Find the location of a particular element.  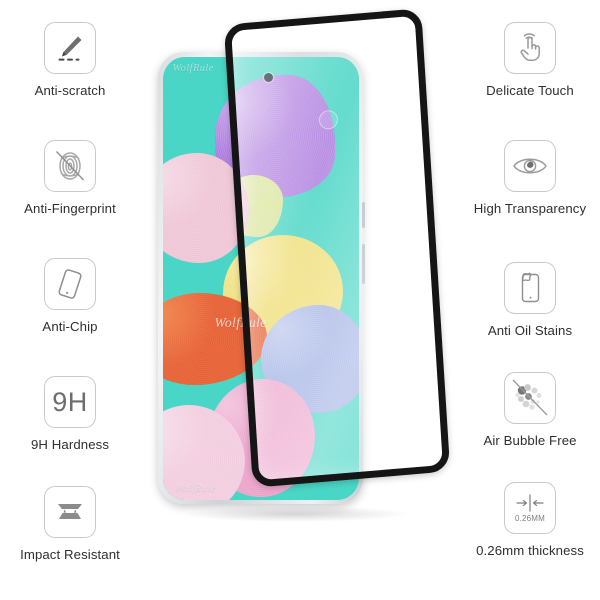

feature-impact-resistant: Impact Resistant is located at coordinates (70, 524).